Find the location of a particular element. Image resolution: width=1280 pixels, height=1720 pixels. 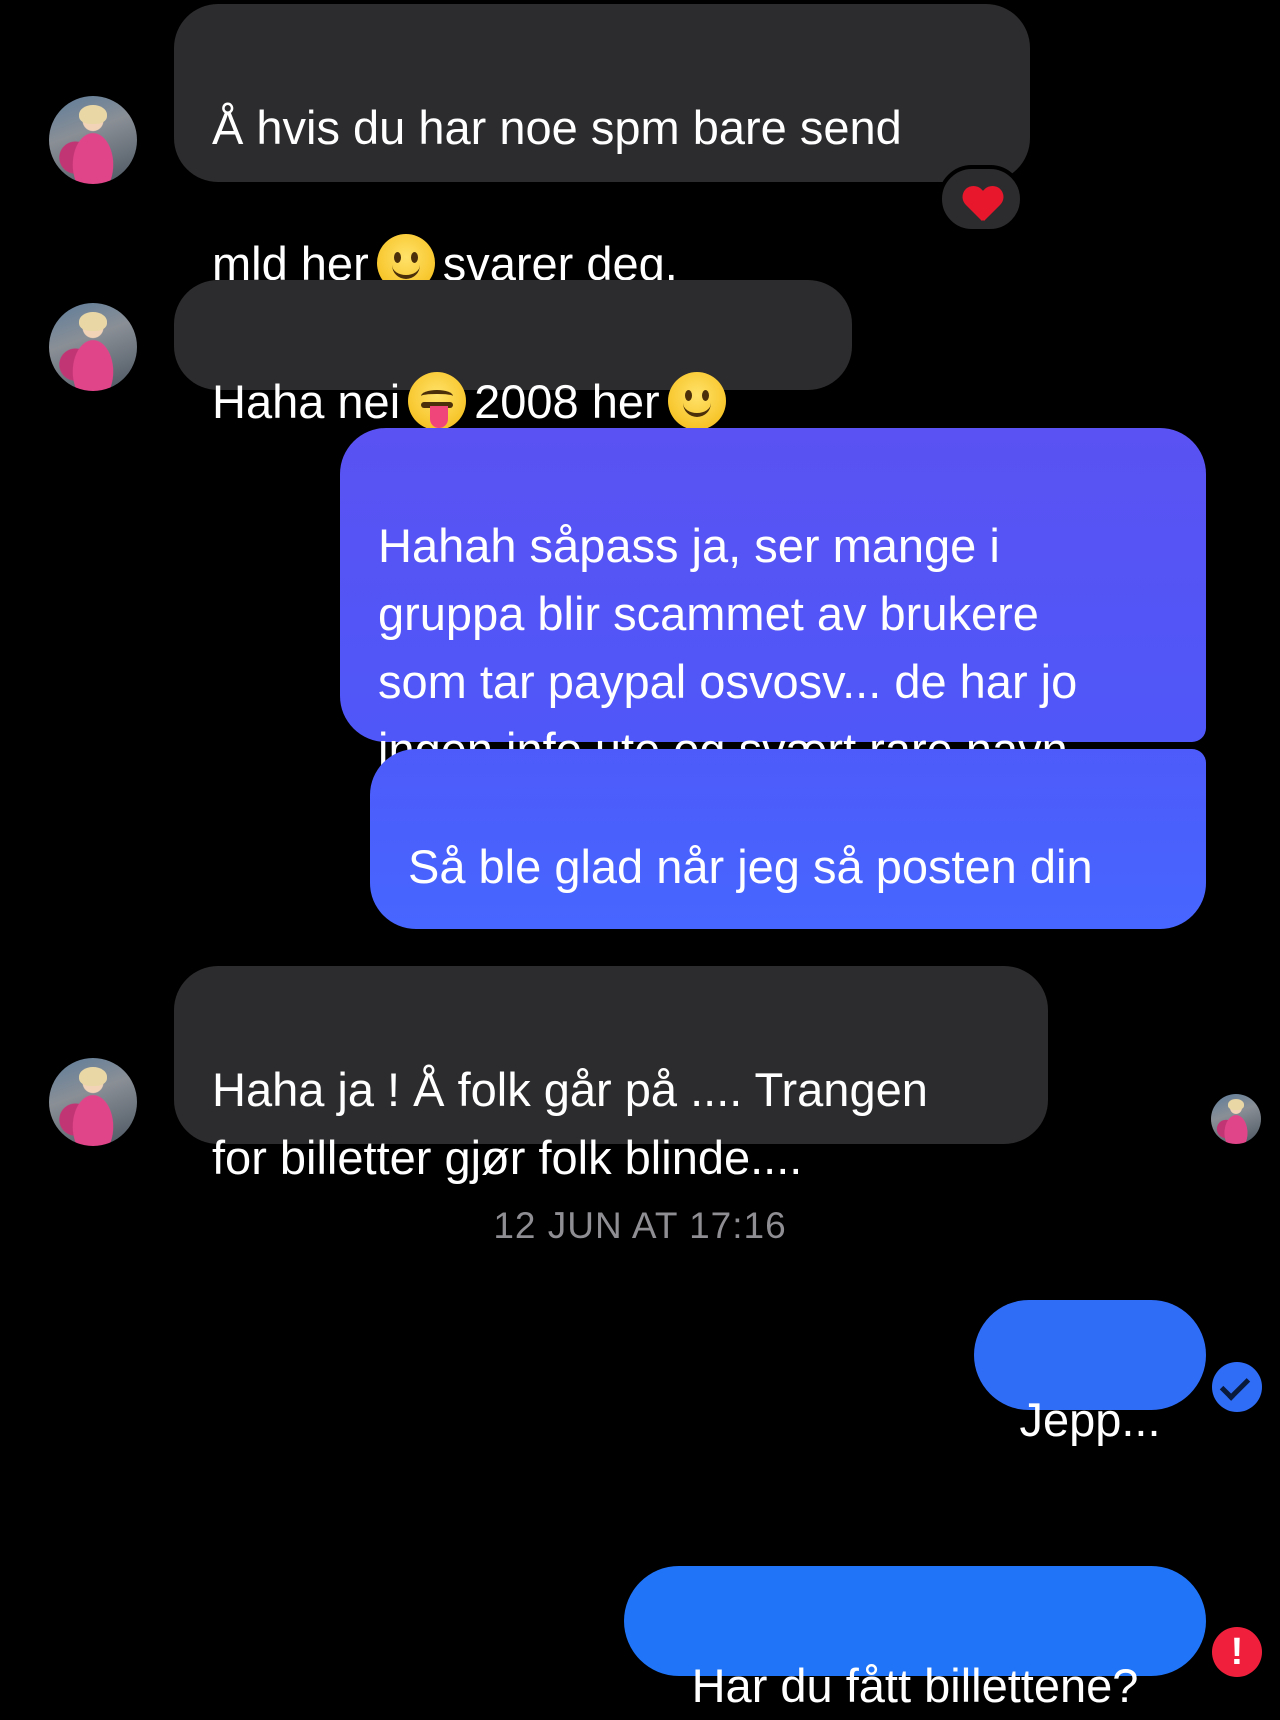

slightly-smiling-face-emoji is located at coordinates (696, 401).